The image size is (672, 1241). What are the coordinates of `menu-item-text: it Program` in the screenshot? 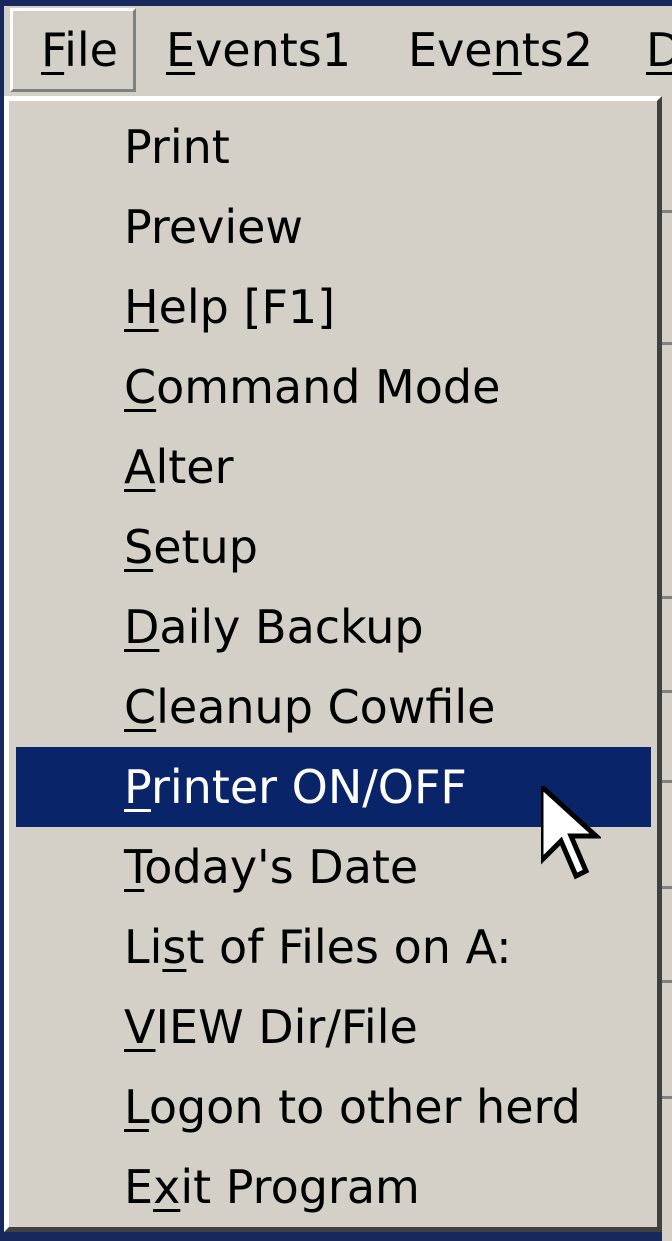 It's located at (300, 1187).